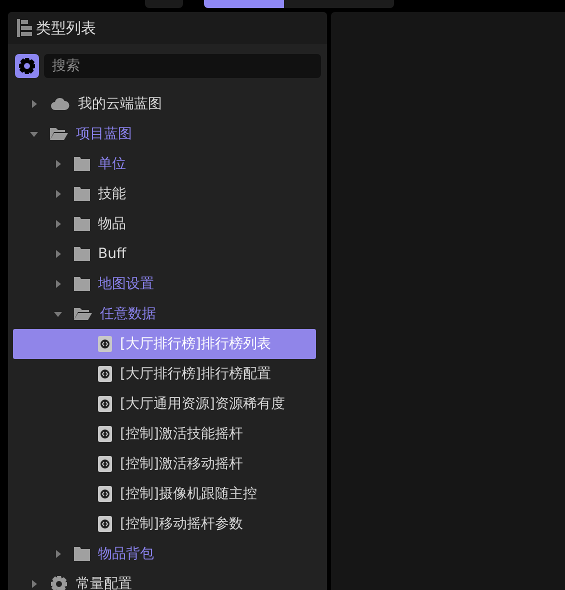 Image resolution: width=565 pixels, height=590 pixels. What do you see at coordinates (195, 374) in the screenshot?
I see `item-label: [大厅排行榜]排行榜配置` at bounding box center [195, 374].